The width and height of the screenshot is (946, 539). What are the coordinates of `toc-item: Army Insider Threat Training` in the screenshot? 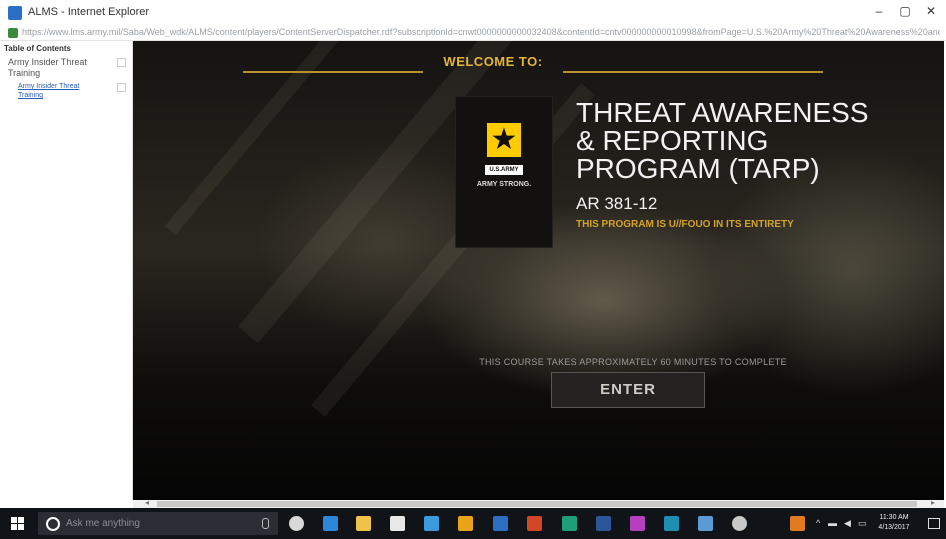 It's located at (58, 68).